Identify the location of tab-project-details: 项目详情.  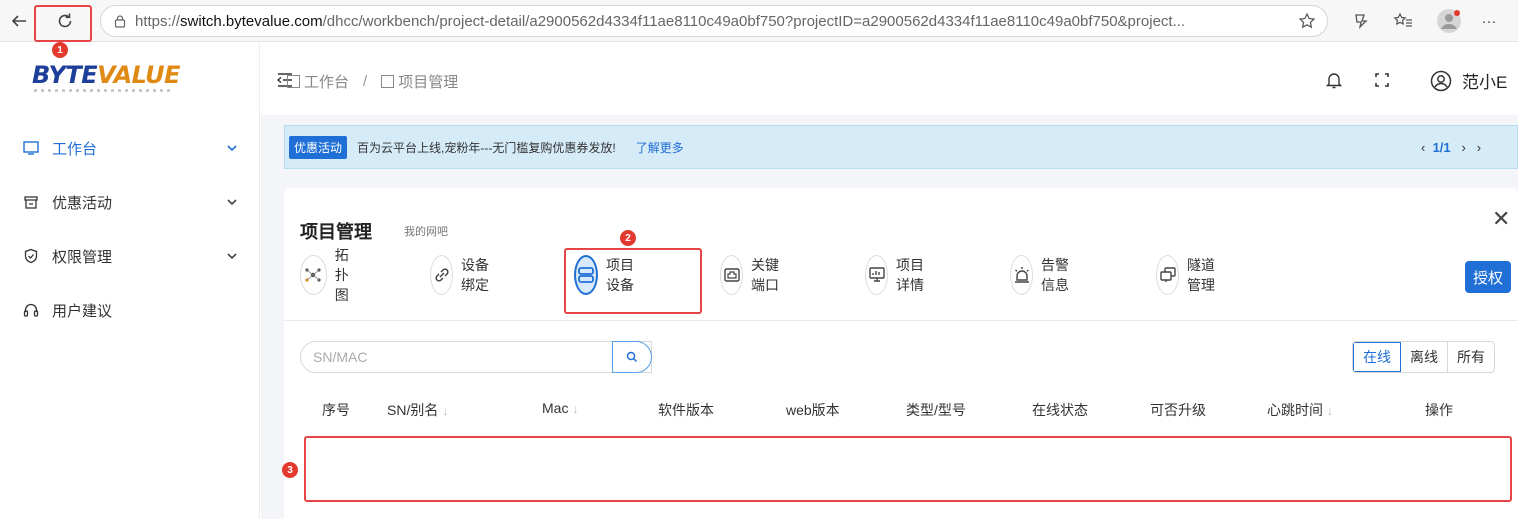
(896, 275).